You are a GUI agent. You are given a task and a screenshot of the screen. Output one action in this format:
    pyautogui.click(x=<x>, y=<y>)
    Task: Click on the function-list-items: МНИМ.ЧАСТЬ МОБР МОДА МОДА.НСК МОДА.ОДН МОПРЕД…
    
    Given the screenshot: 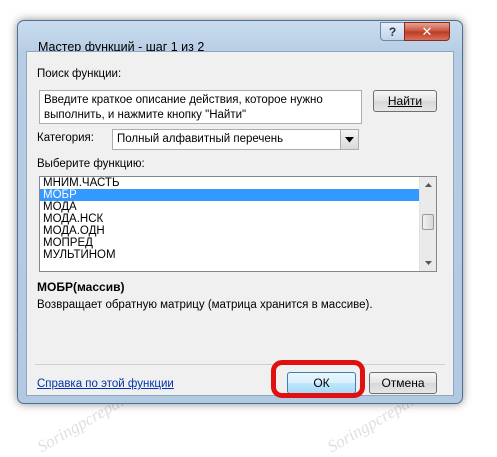 What is the action you would take?
    pyautogui.click(x=238, y=219)
    